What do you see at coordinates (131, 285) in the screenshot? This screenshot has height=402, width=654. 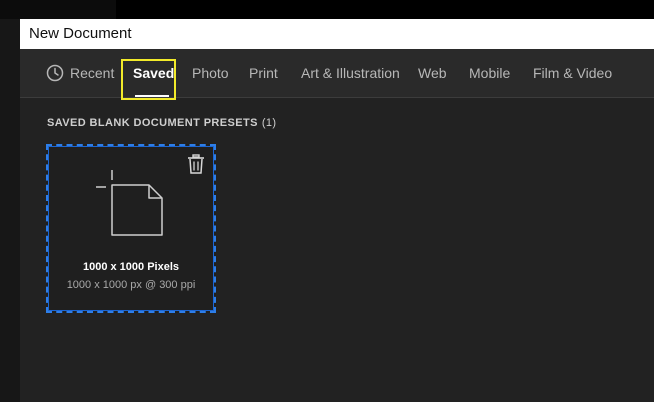 I see `preset-details: 1000 x 1000 px @ 300 ppi` at bounding box center [131, 285].